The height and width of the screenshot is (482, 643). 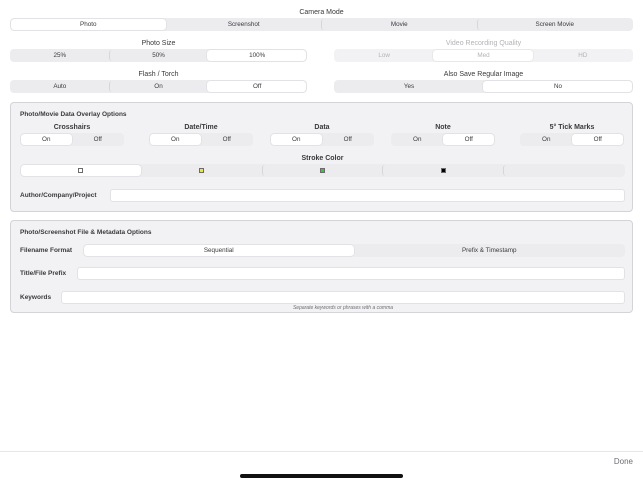 I want to click on video-quality-segment-option-hd: HD, so click(x=583, y=55).